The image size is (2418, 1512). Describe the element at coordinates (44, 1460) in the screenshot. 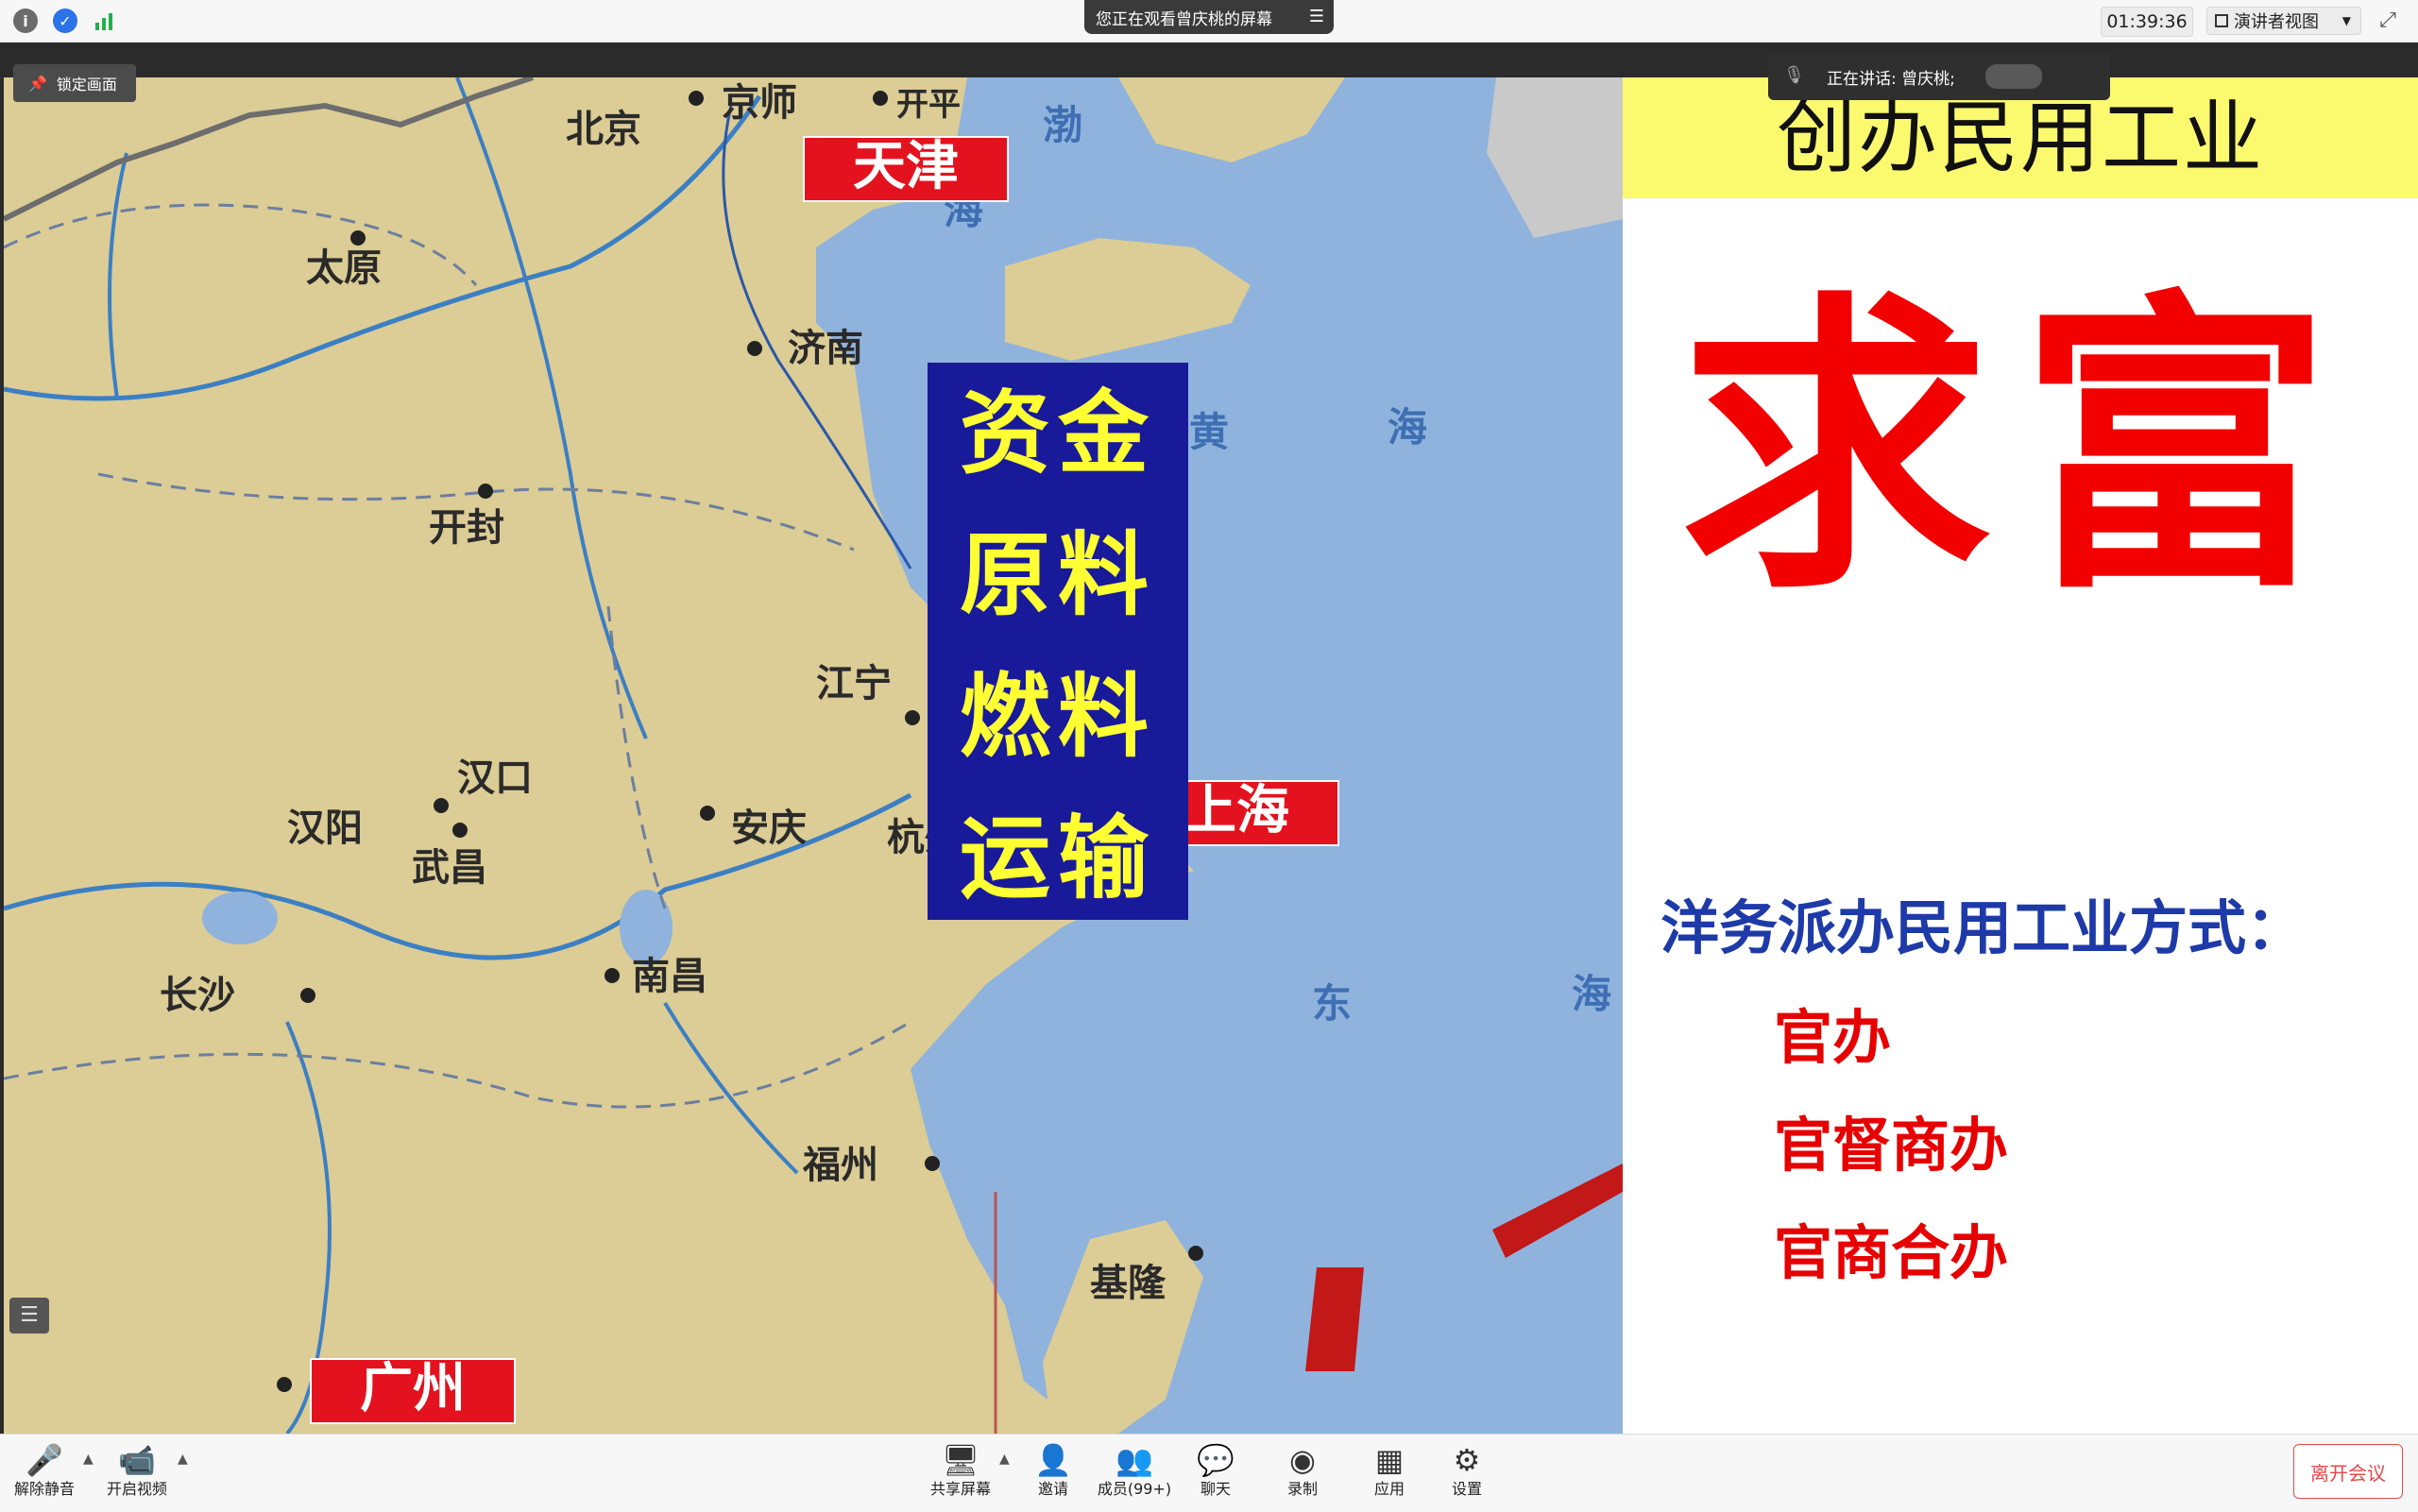

I see `muted-microphone-icon: 🎤` at that location.